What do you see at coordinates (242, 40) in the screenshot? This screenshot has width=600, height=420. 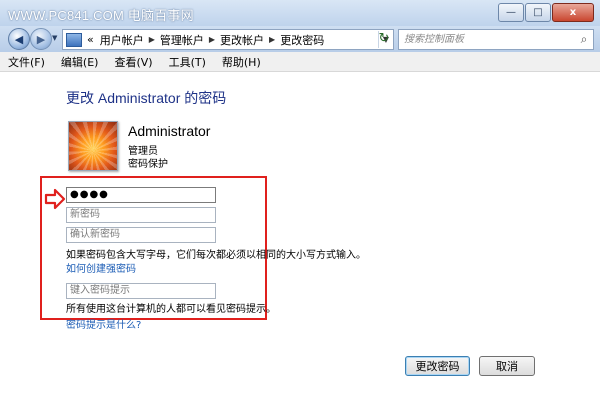 I see `breadcrumb-change-account: 更改帐户` at bounding box center [242, 40].